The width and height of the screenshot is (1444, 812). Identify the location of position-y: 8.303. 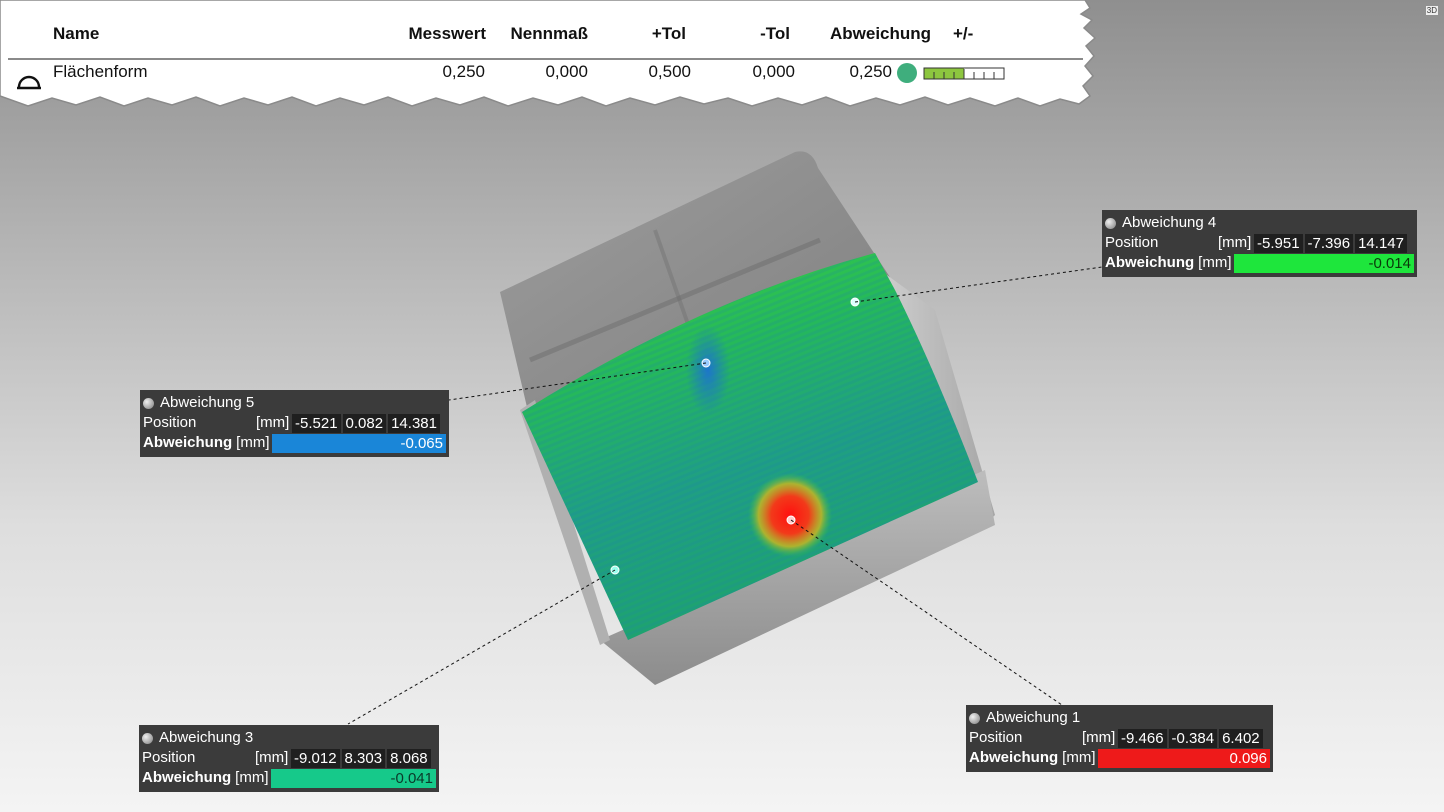
(363, 758).